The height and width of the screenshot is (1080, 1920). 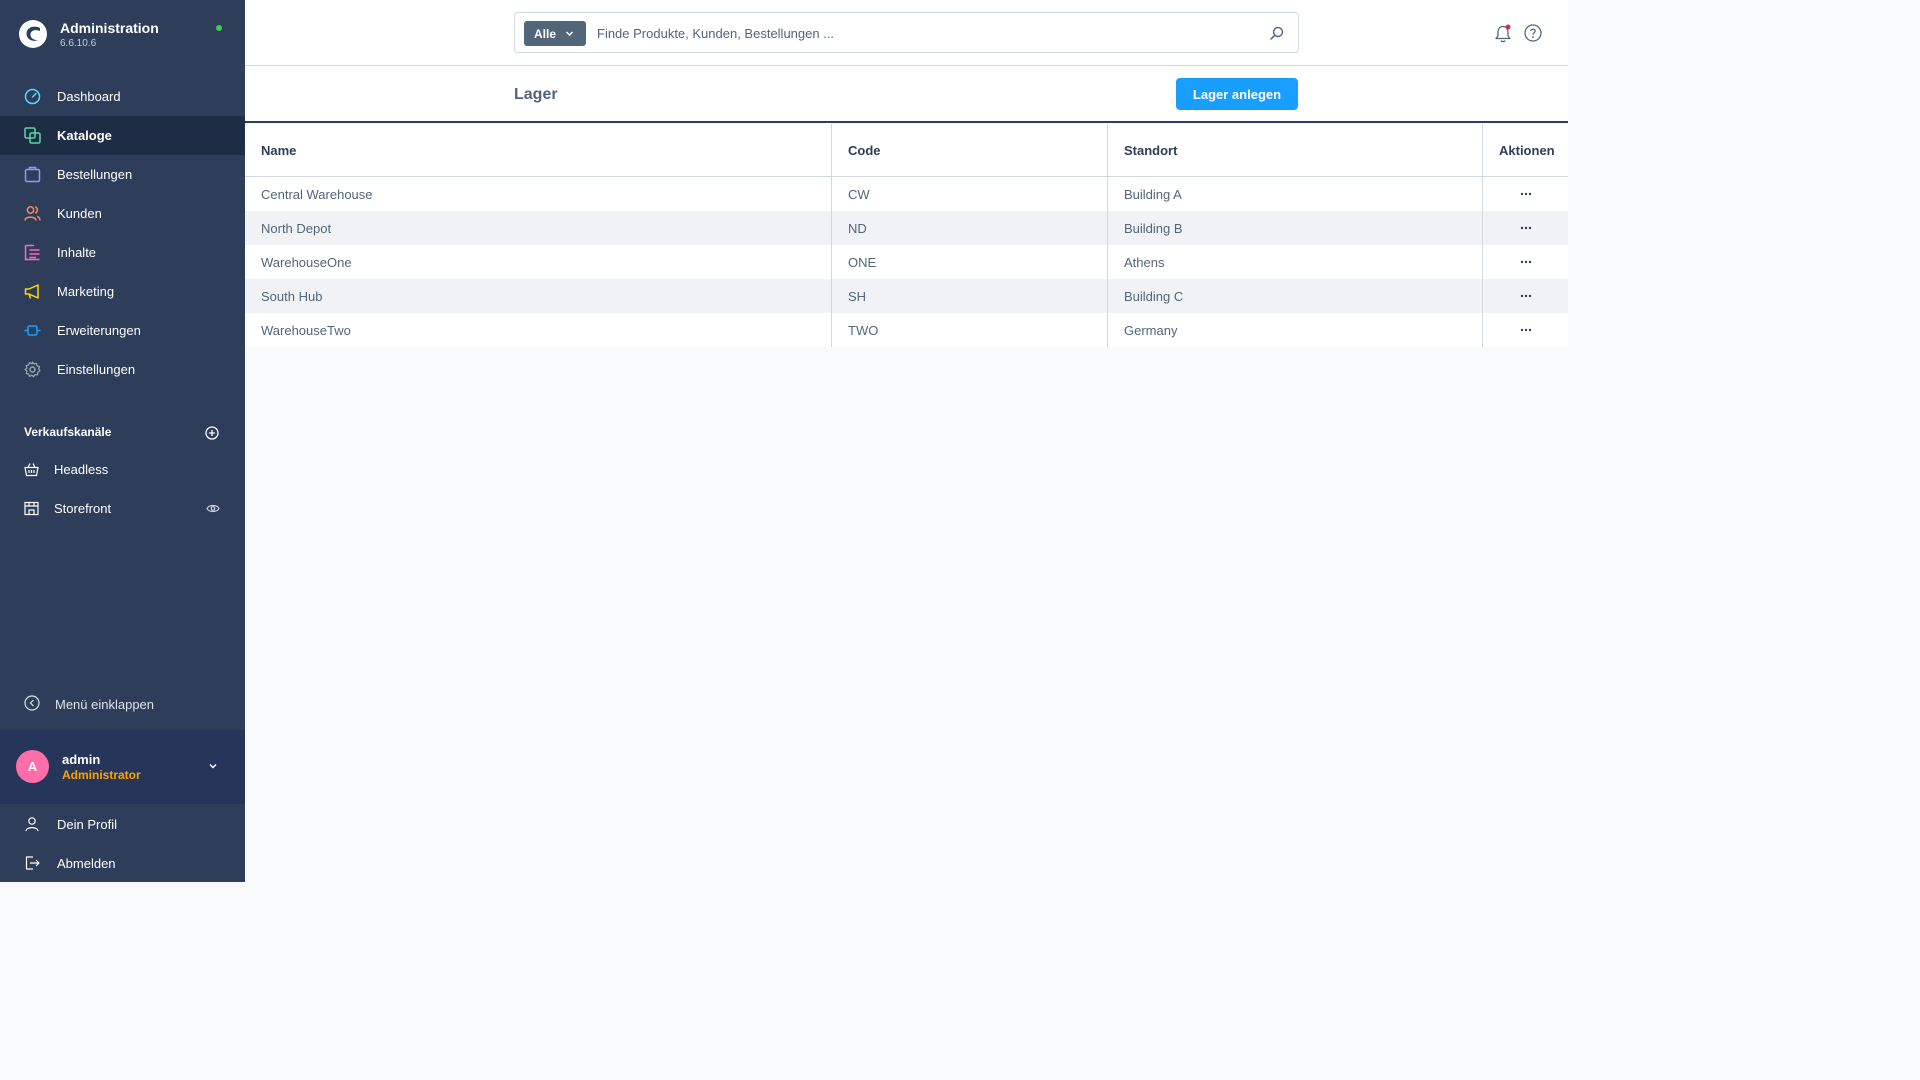 I want to click on search-type-select: Alle, so click(x=555, y=33).